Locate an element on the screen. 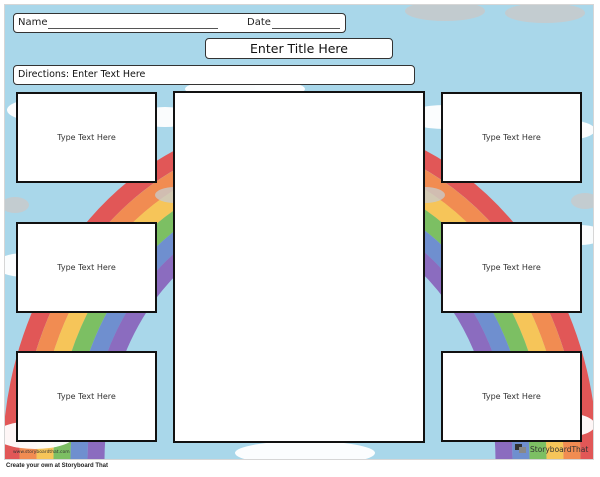 This screenshot has height=477, width=600. text-cell-right-2: Type Text Here is located at coordinates (511, 267).